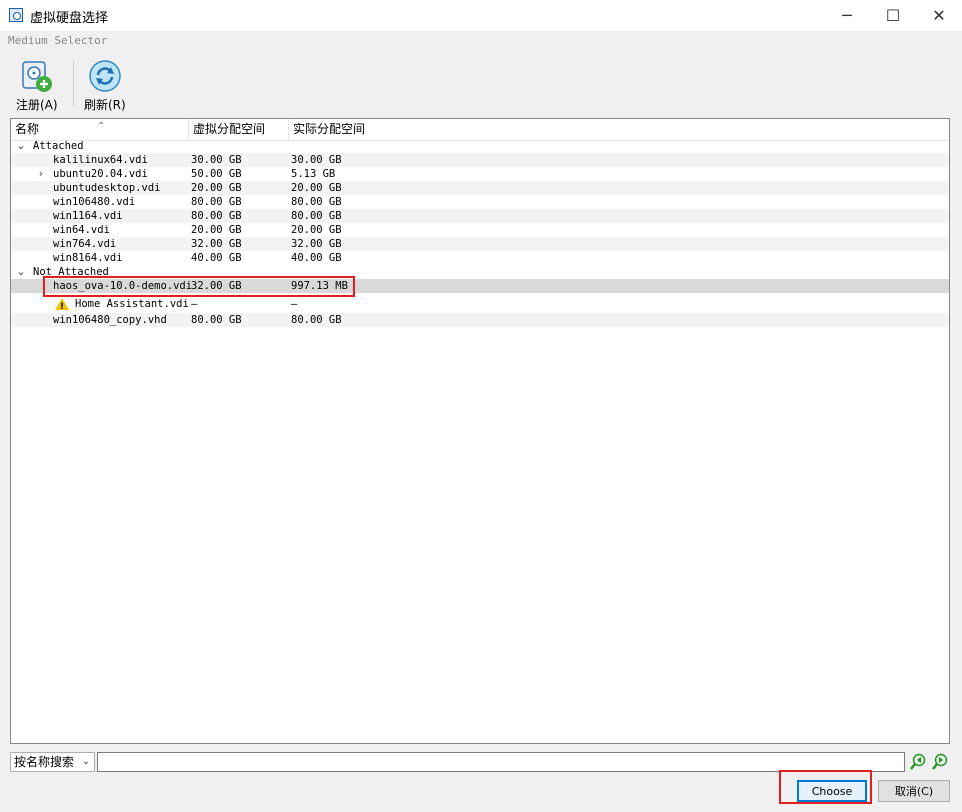 This screenshot has height=812, width=962. I want to click on column-header-name: 名称 ⌃, so click(100, 129).